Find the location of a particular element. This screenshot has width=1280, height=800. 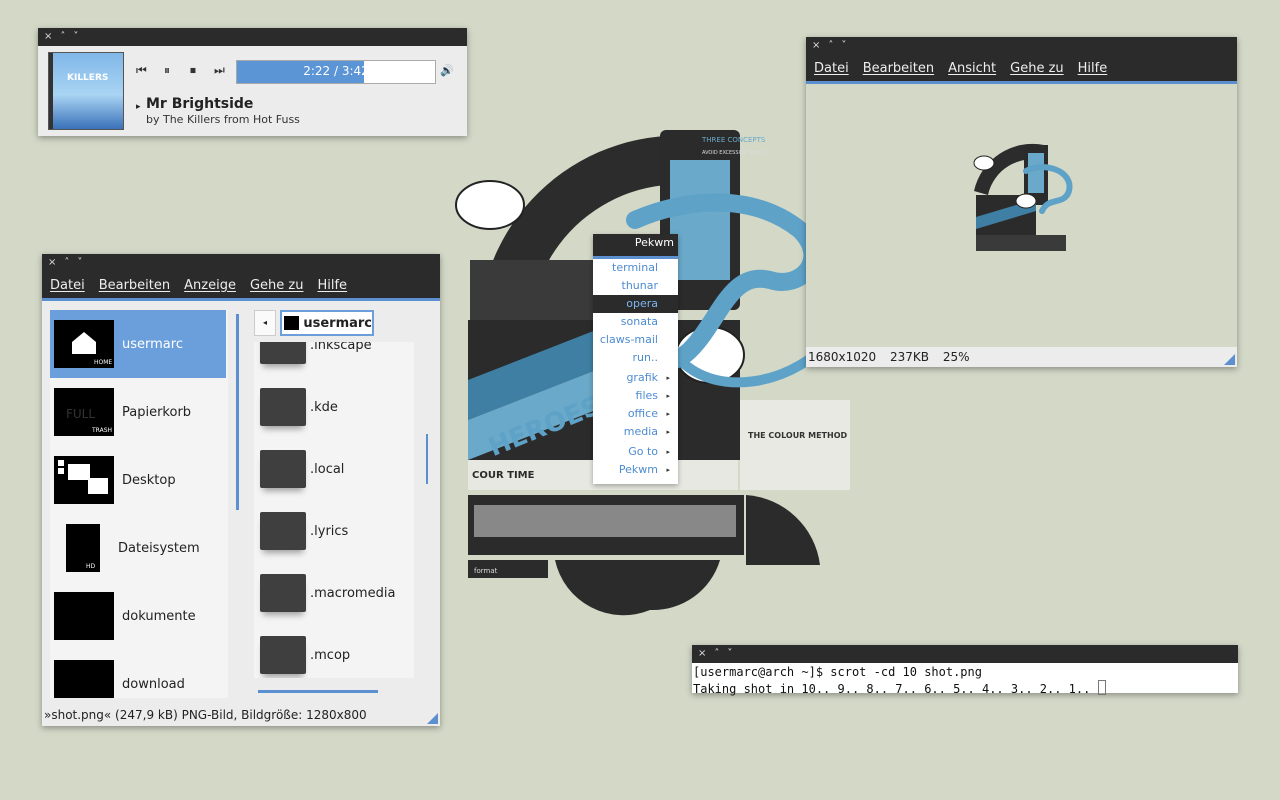

wallpaper-hatched-inner is located at coordinates (605, 521).